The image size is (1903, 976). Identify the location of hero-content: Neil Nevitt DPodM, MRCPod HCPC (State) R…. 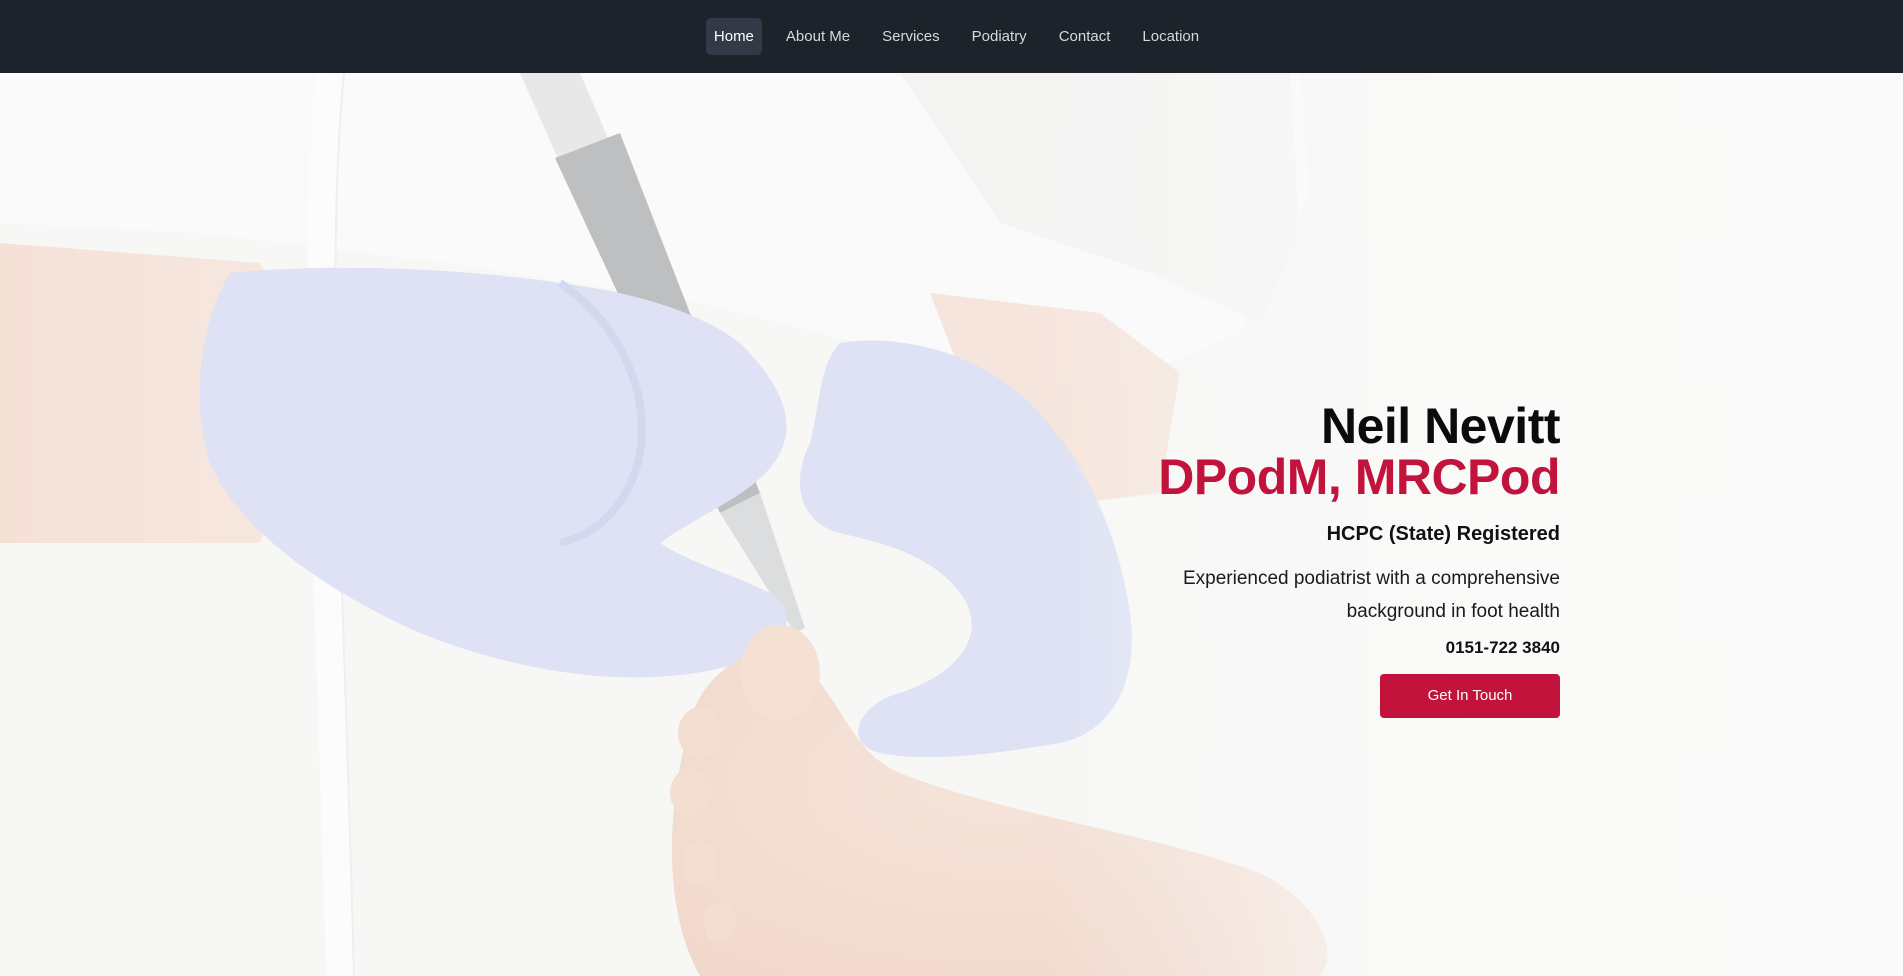
(1250, 558).